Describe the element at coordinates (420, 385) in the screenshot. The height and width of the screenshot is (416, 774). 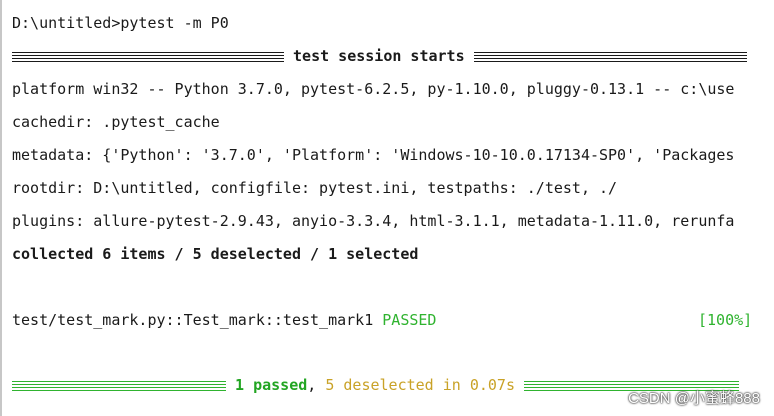
I see `summary-deselected: 5 deselected in 0.07s` at that location.